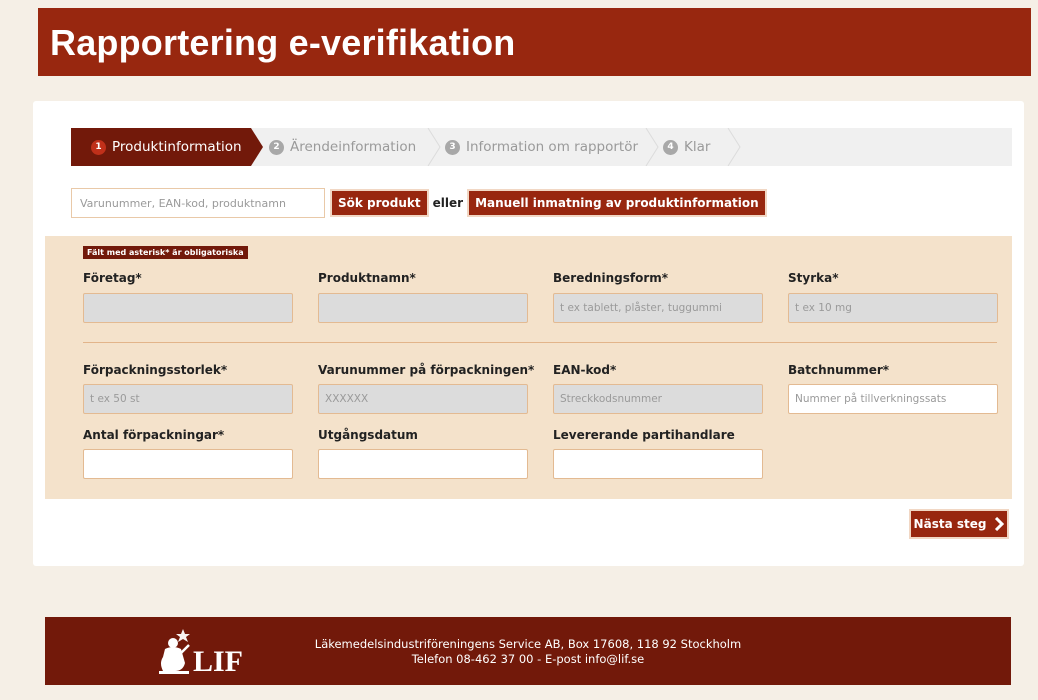 This screenshot has width=1038, height=700. I want to click on dosage-form-label: Beredningsform*, so click(611, 278).